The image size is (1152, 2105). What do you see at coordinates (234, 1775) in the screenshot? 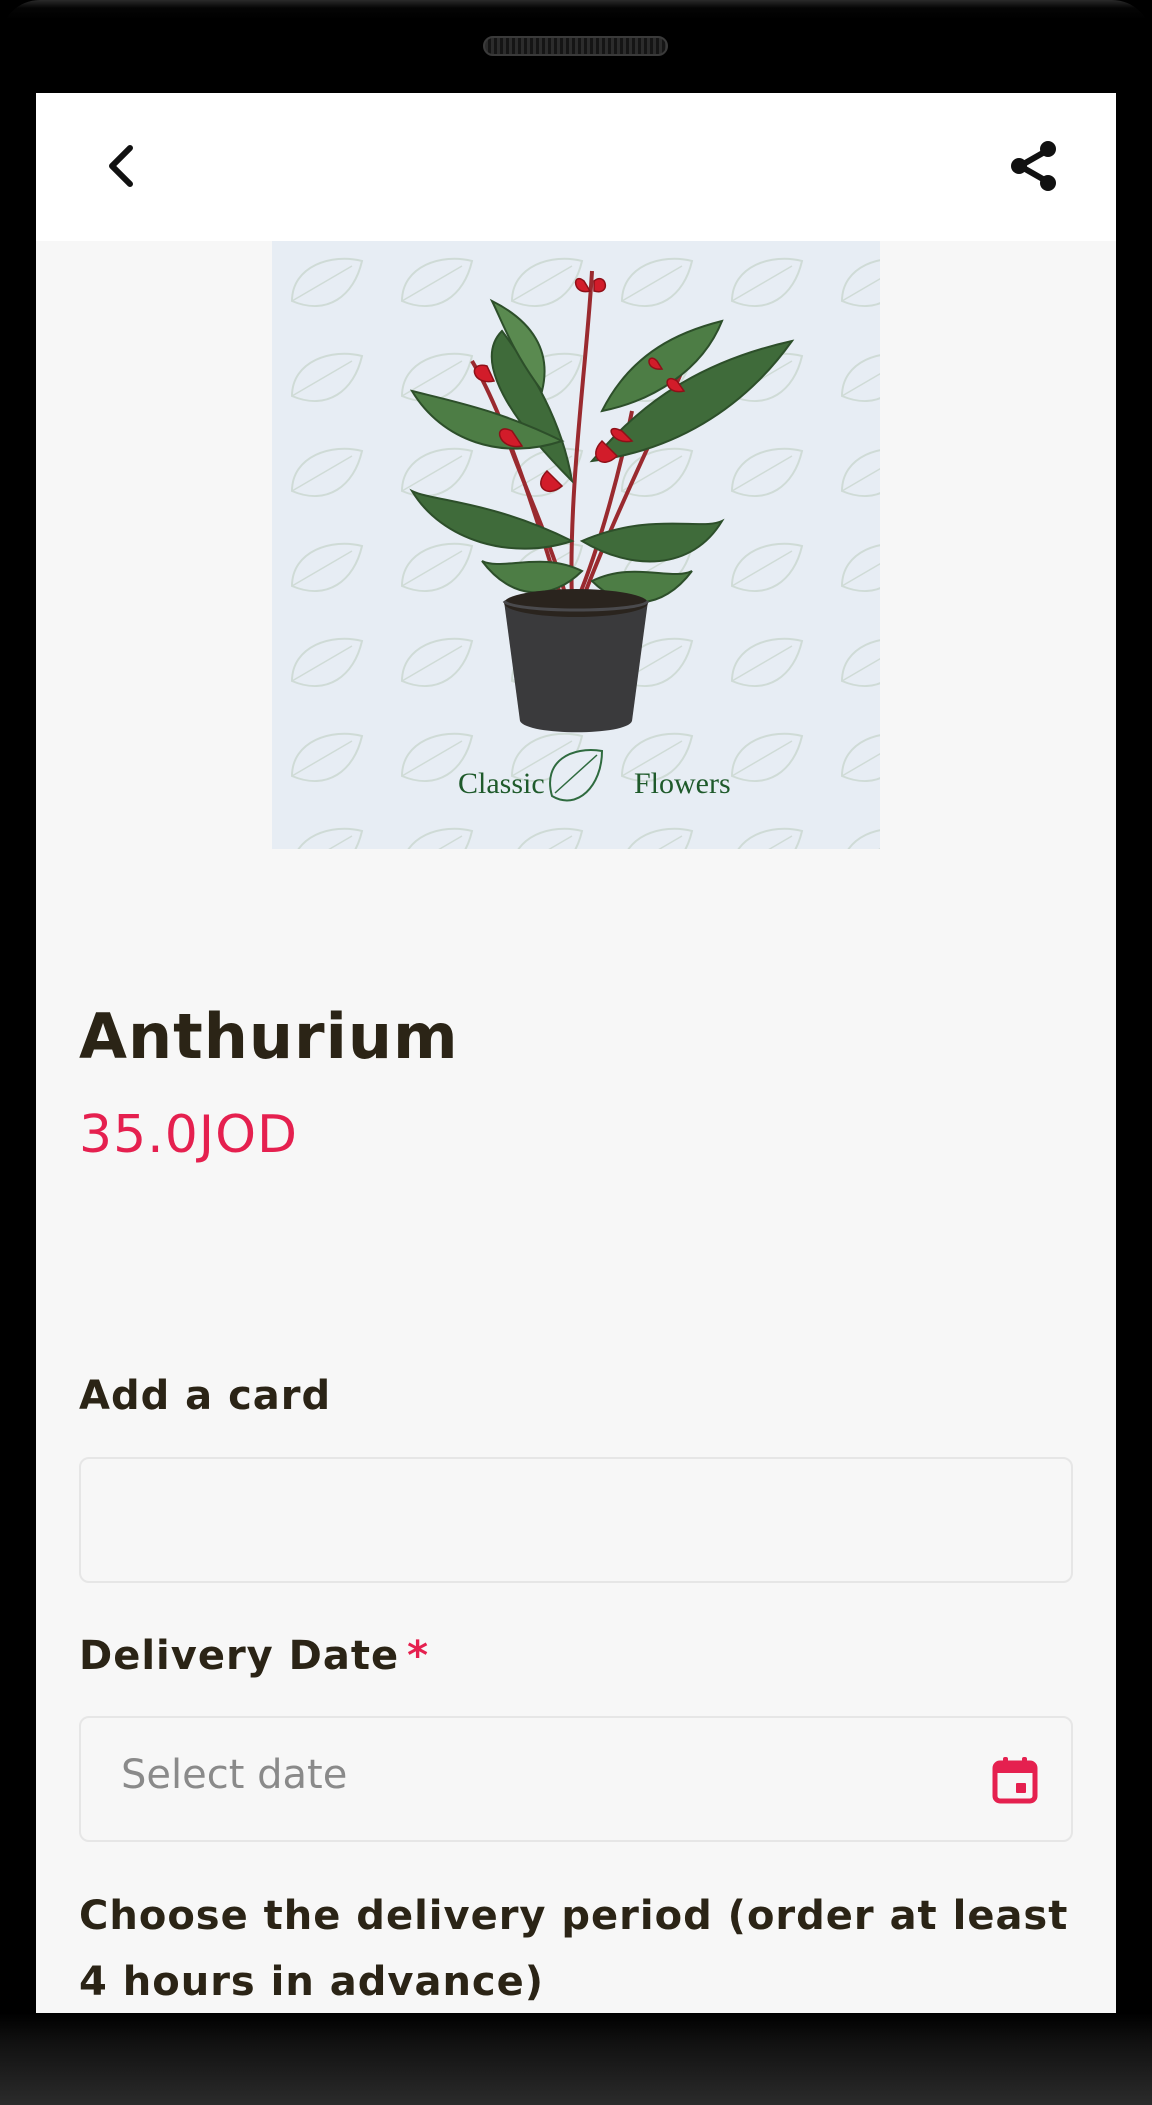
I see `date-placeholder: Select date` at bounding box center [234, 1775].